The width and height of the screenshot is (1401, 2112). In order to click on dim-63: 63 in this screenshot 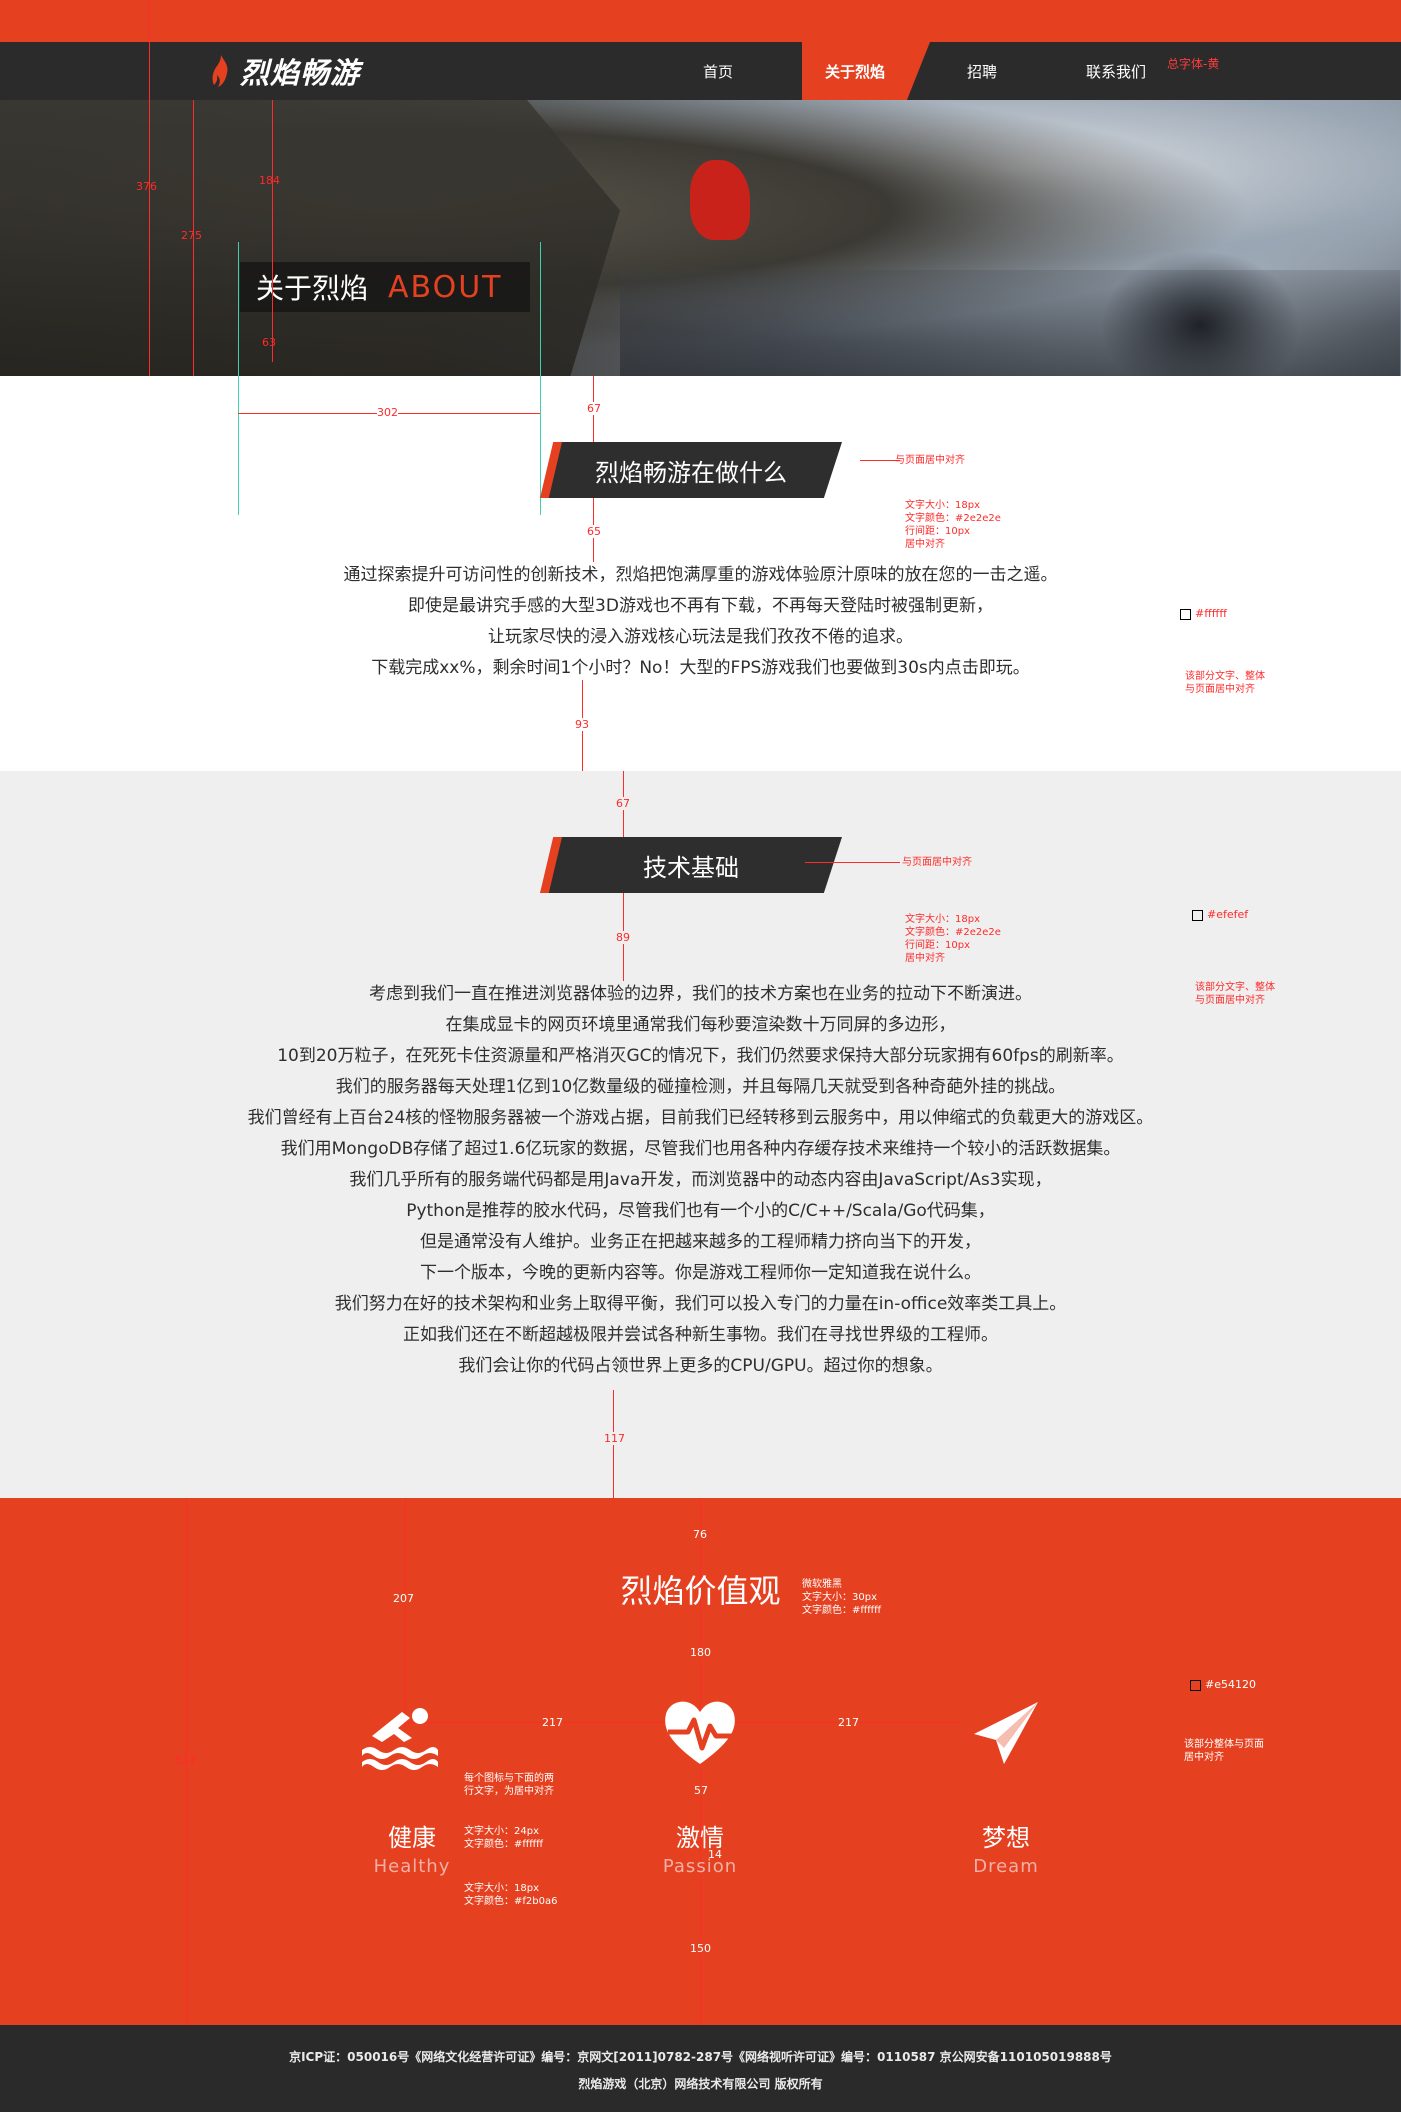, I will do `click(269, 342)`.